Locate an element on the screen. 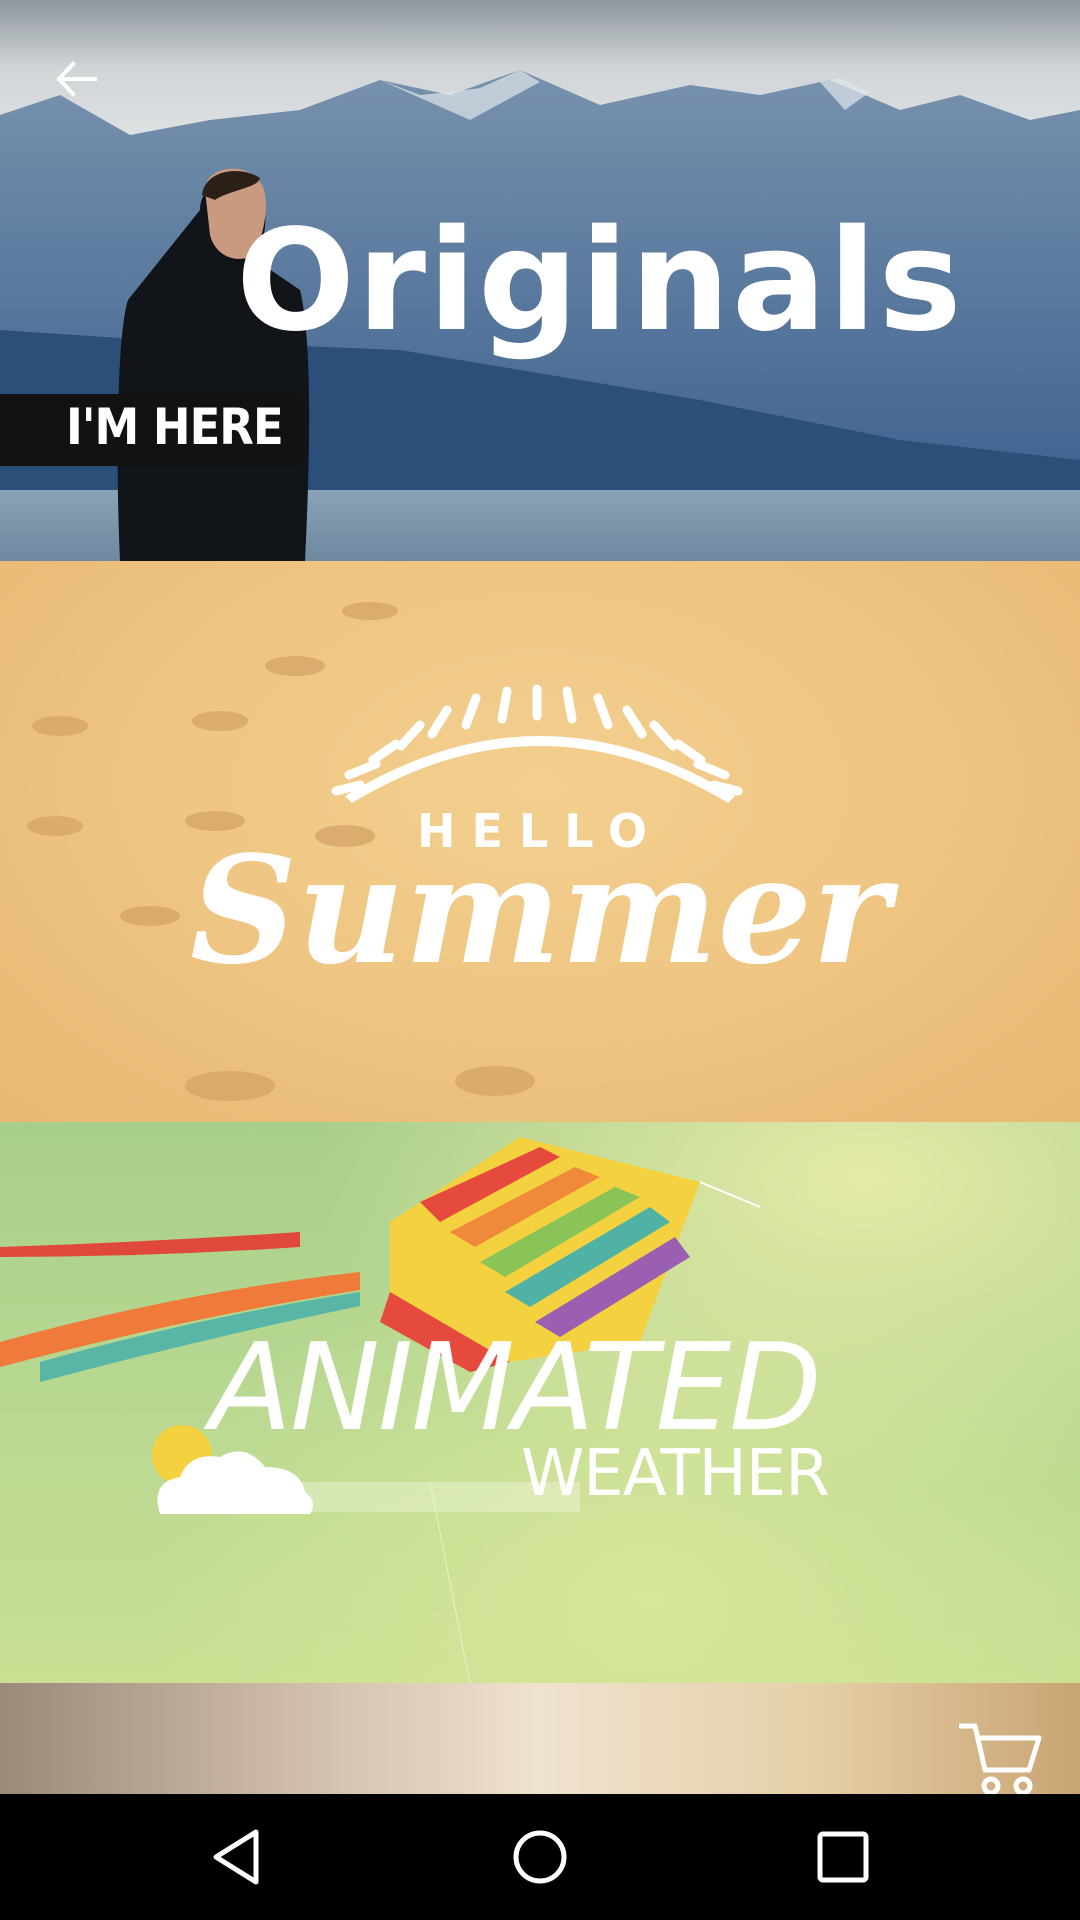 This screenshot has height=1920, width=1080. nav-recents-button is located at coordinates (843, 1857).